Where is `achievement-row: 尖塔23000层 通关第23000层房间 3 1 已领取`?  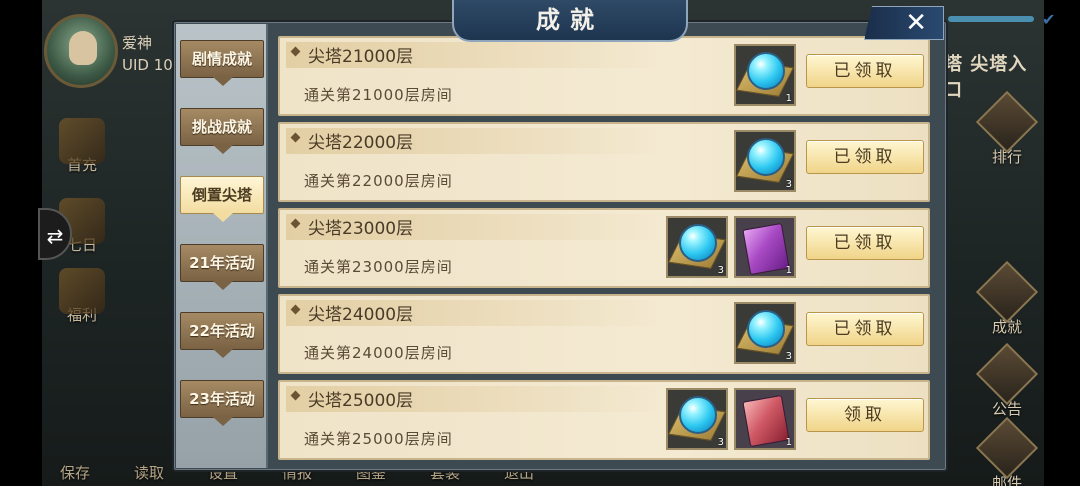 achievement-row: 尖塔23000层 通关第23000层房间 3 1 已领取 is located at coordinates (604, 248).